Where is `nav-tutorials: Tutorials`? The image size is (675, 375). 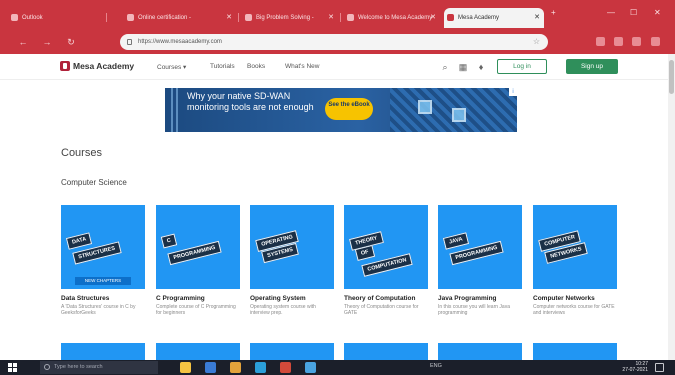 nav-tutorials: Tutorials is located at coordinates (222, 66).